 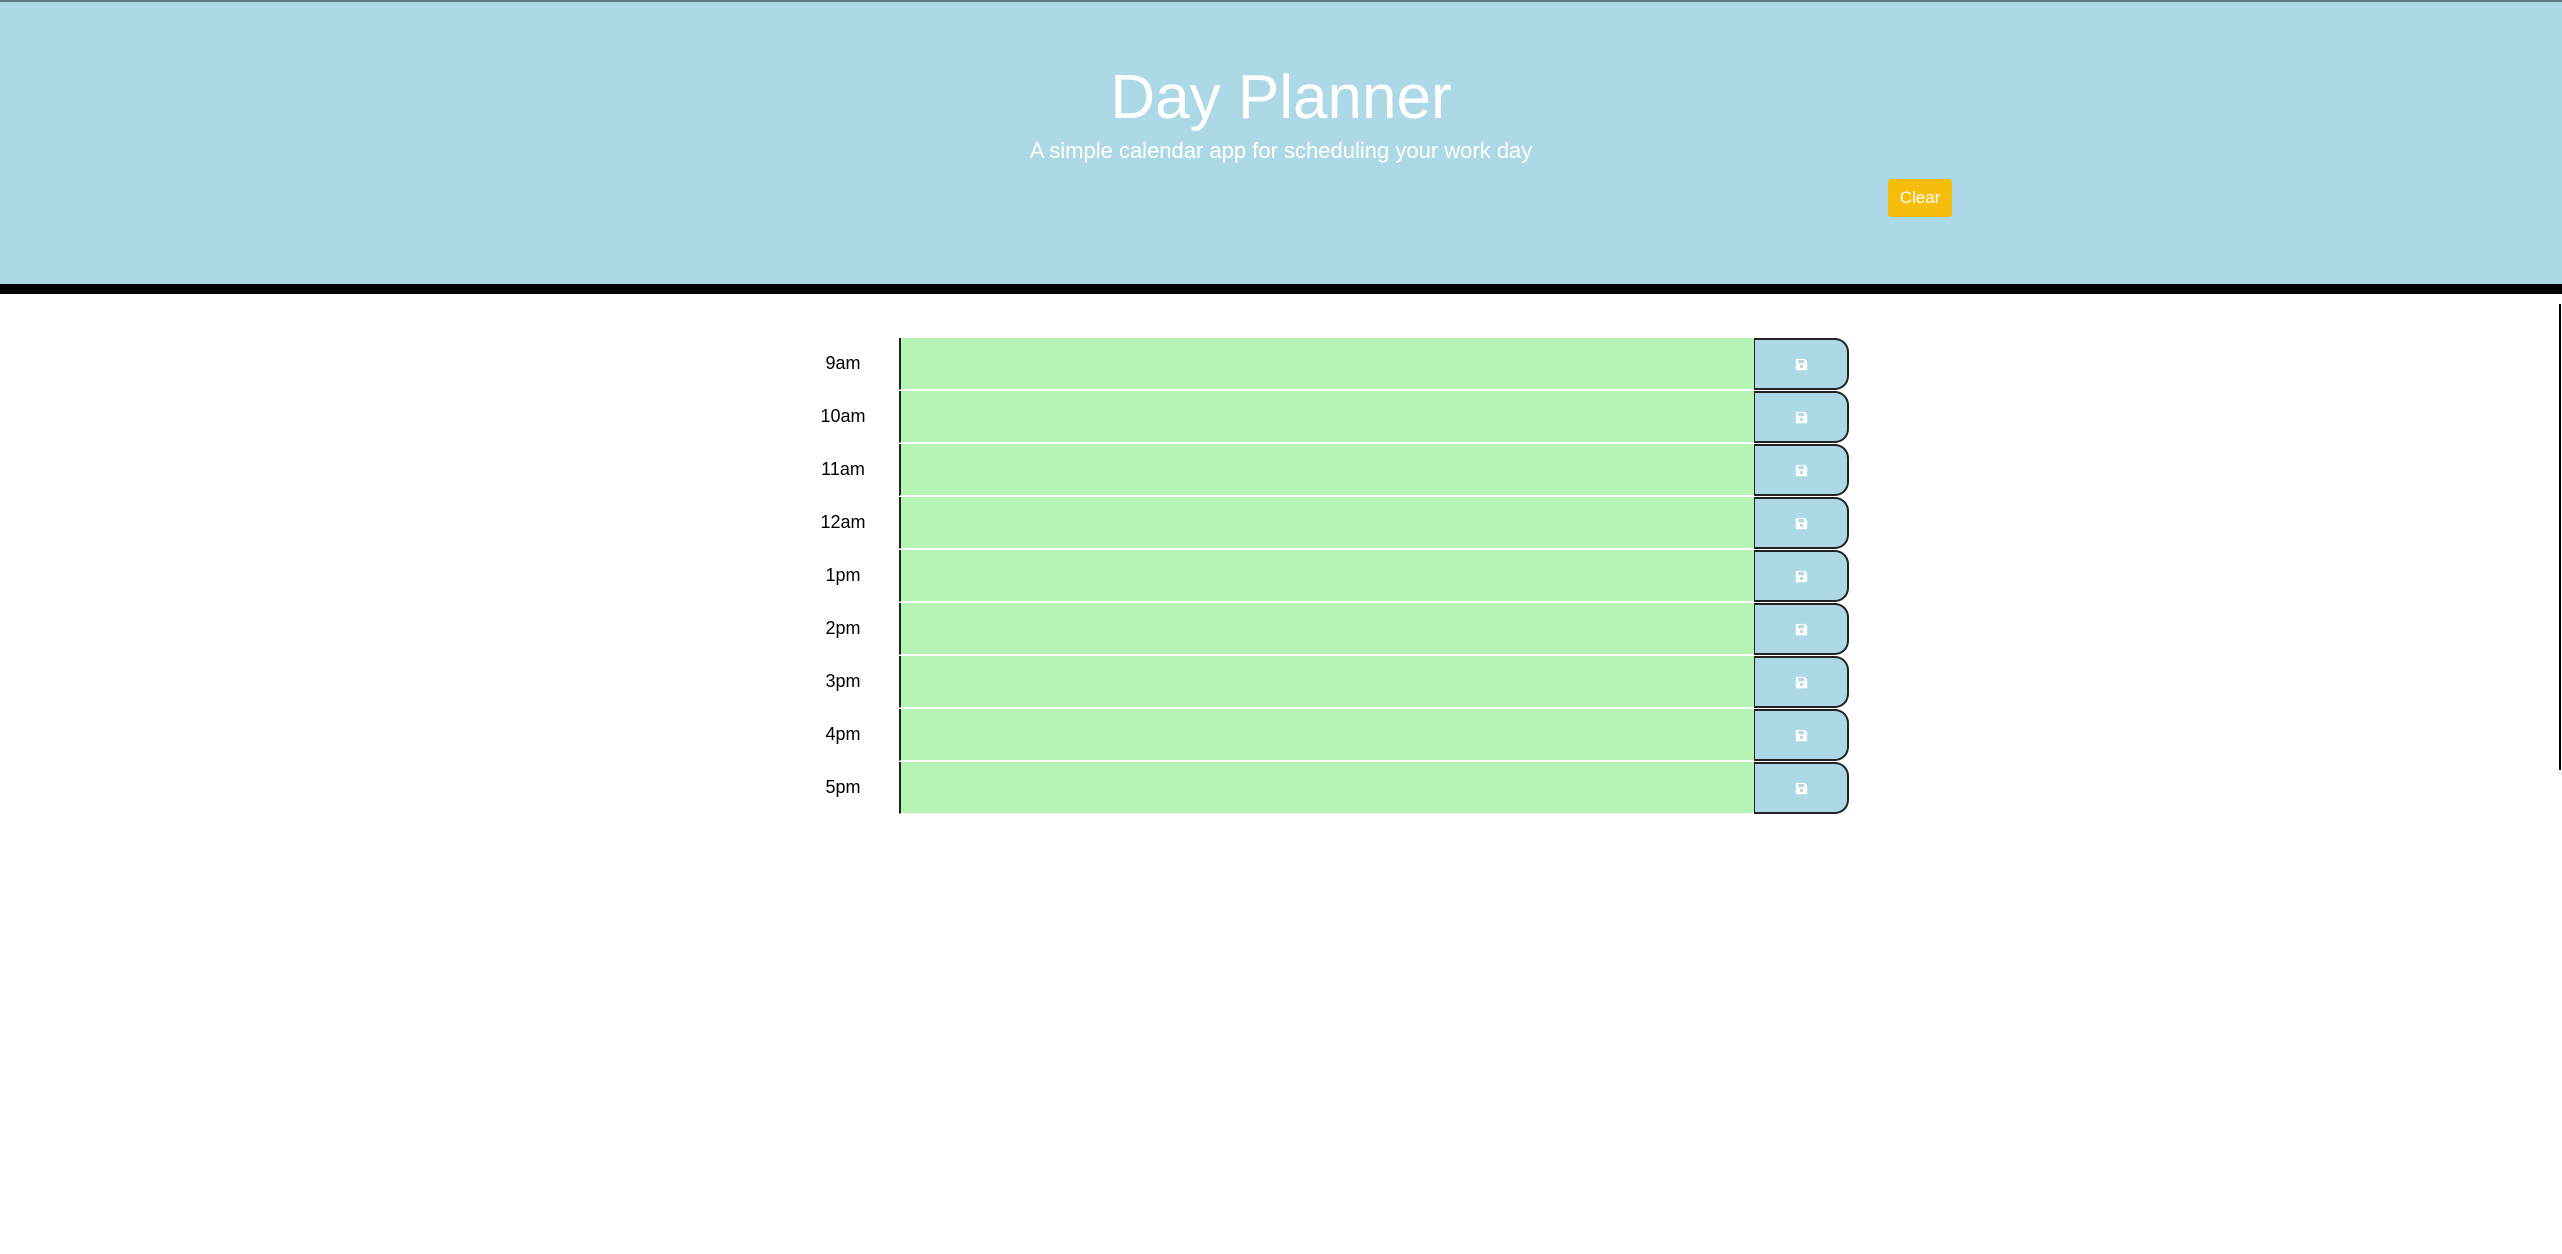 I want to click on hour-label: 3pm, so click(x=843, y=681).